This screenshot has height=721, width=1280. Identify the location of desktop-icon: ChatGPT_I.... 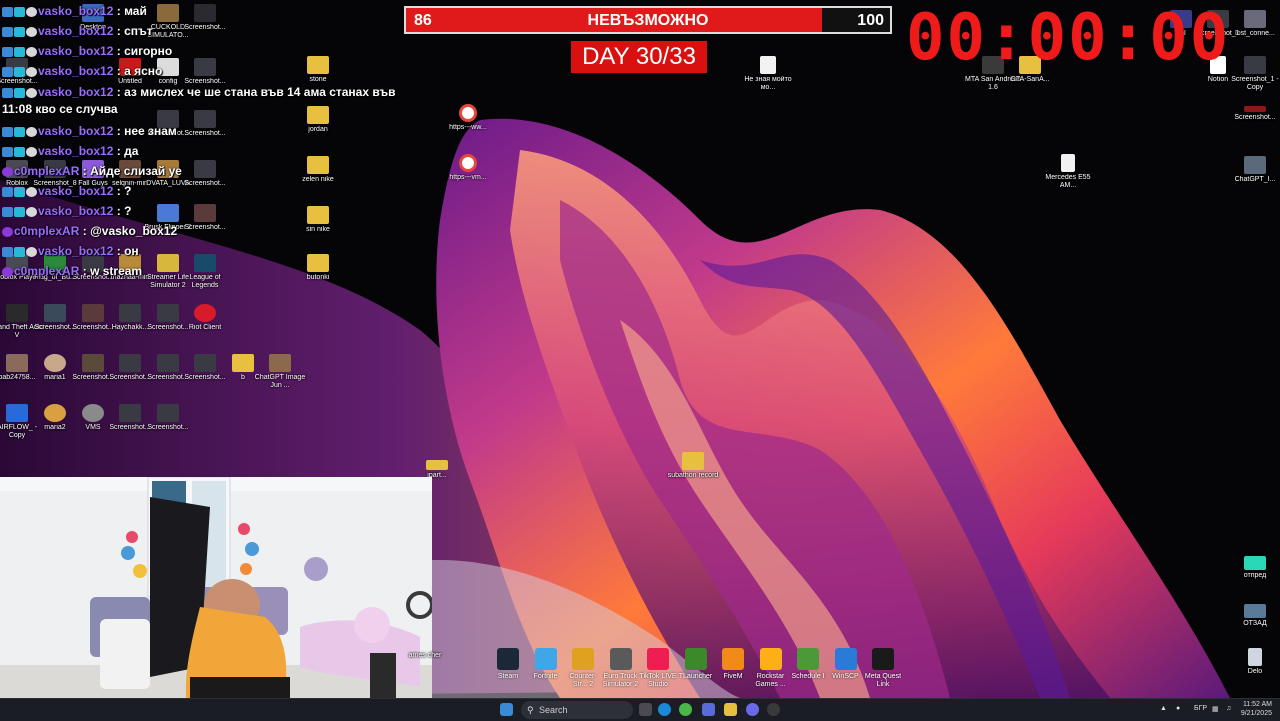
(1253, 170).